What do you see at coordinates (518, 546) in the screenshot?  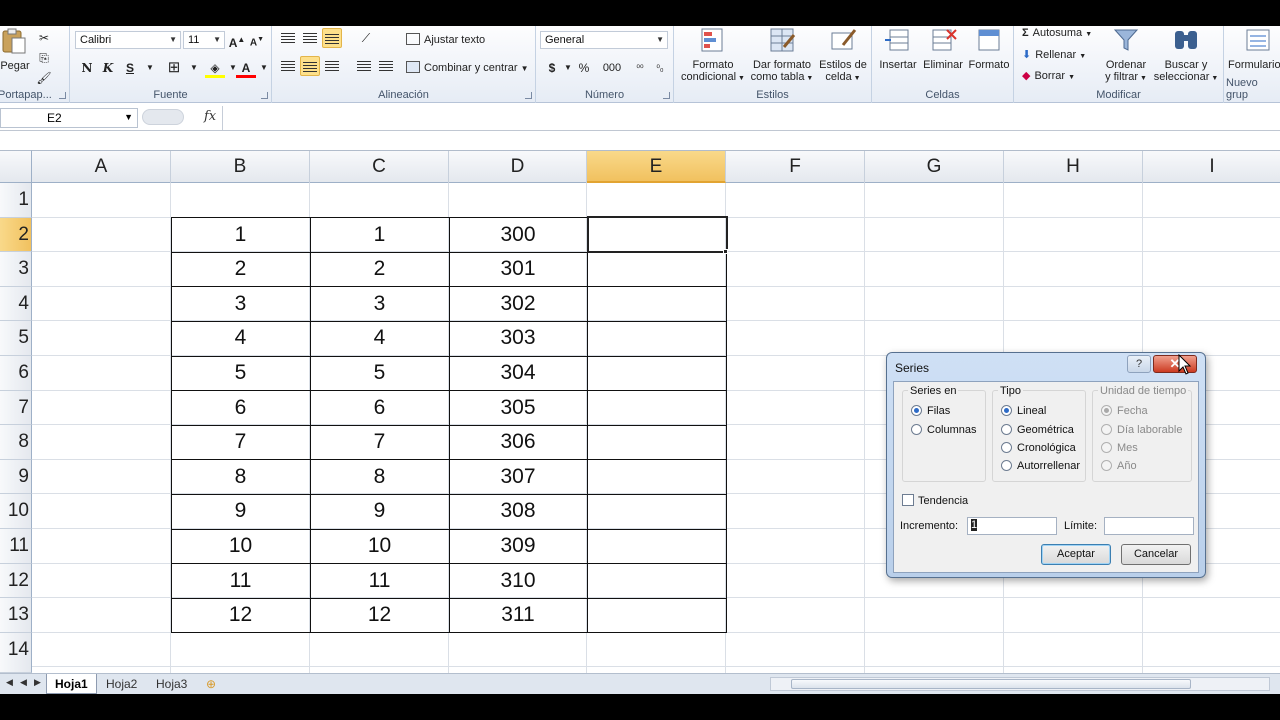 I see `table-cell: 309` at bounding box center [518, 546].